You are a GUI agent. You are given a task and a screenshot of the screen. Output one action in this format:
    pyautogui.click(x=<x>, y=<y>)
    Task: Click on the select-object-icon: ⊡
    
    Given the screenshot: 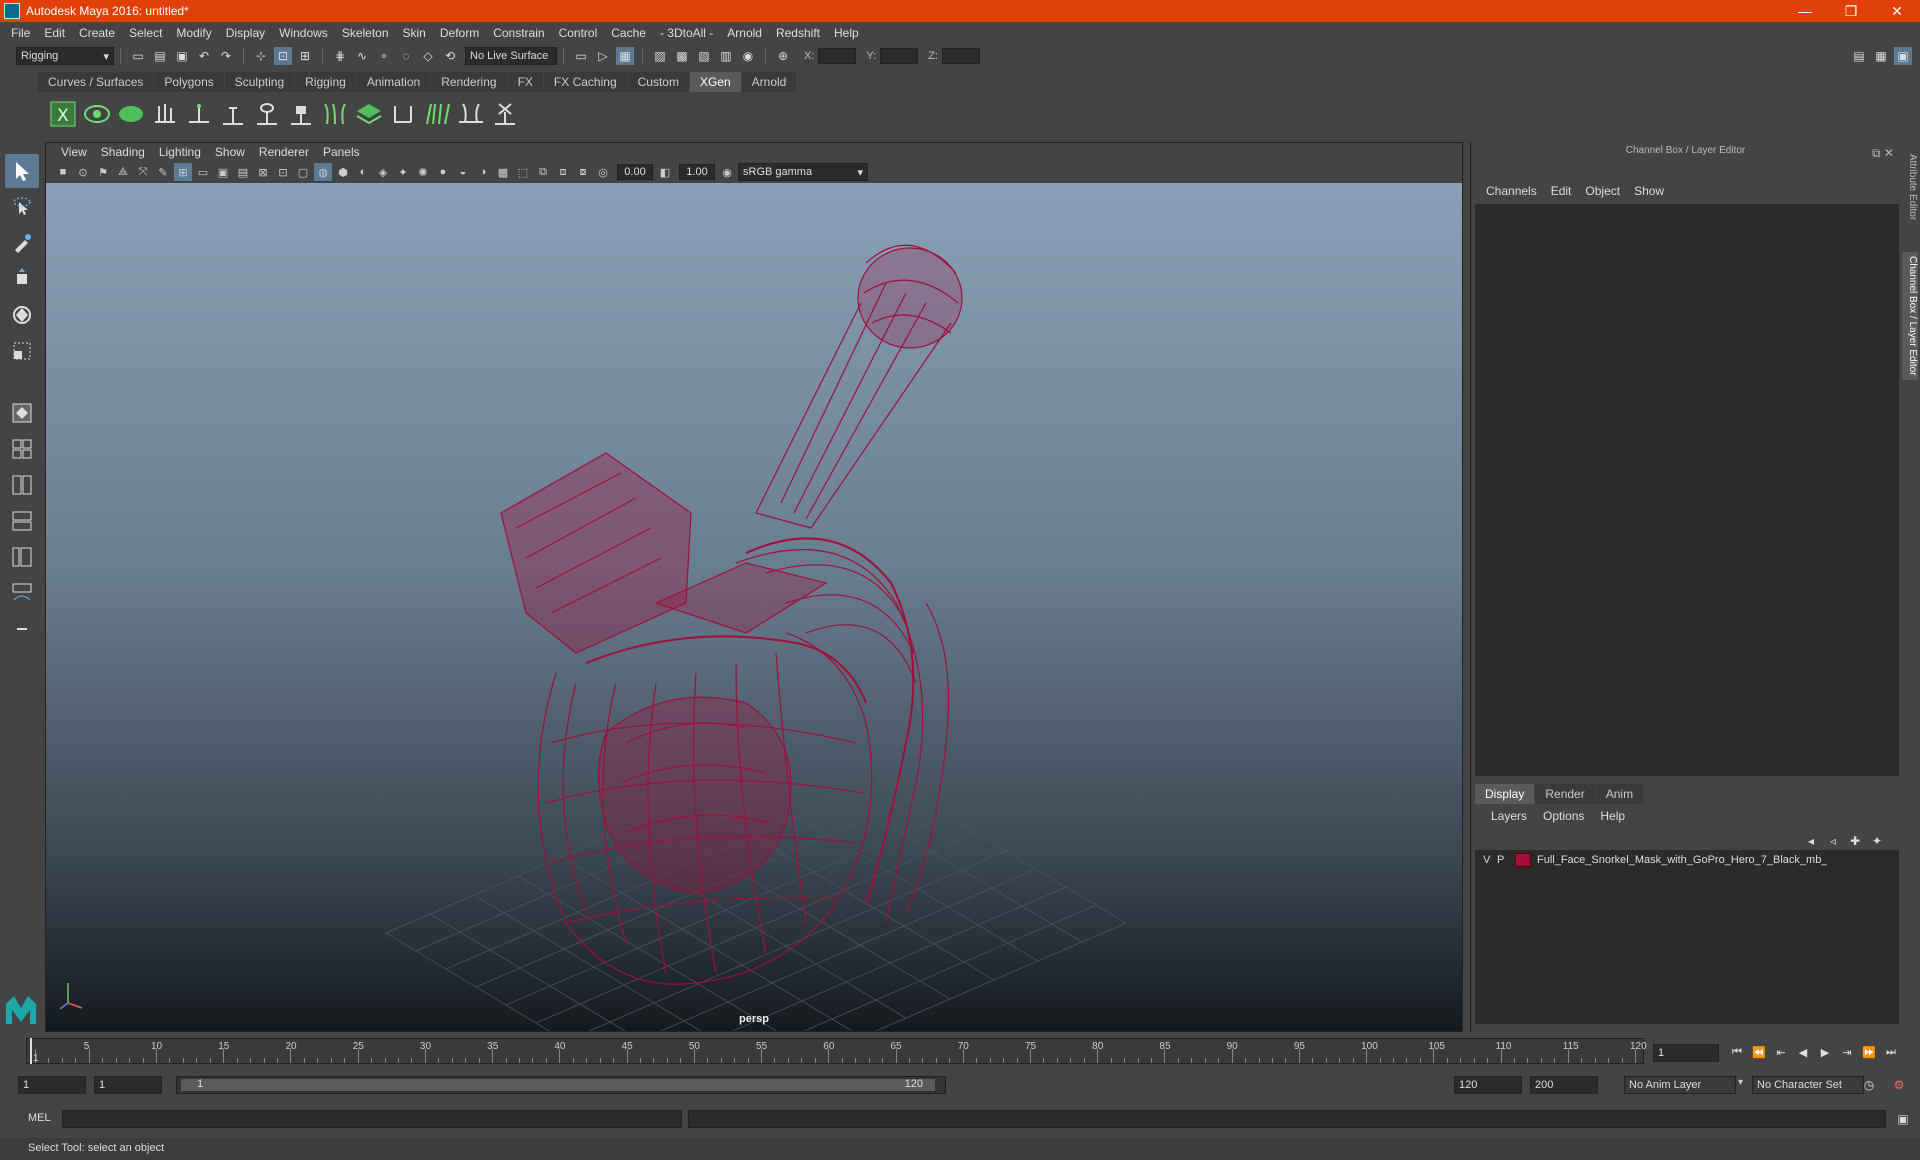 What is the action you would take?
    pyautogui.click(x=283, y=56)
    